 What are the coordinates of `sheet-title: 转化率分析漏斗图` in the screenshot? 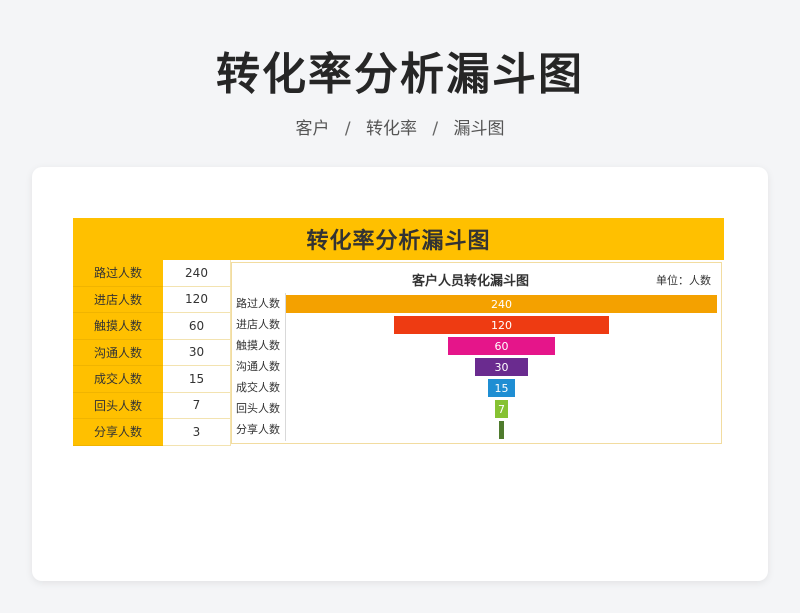 It's located at (398, 239).